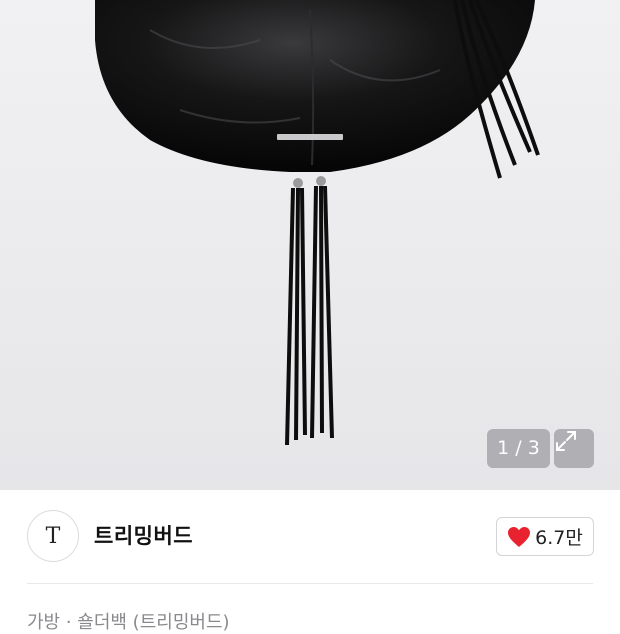 This screenshot has width=620, height=634. What do you see at coordinates (143, 535) in the screenshot?
I see `brand-name: 트리밍버드` at bounding box center [143, 535].